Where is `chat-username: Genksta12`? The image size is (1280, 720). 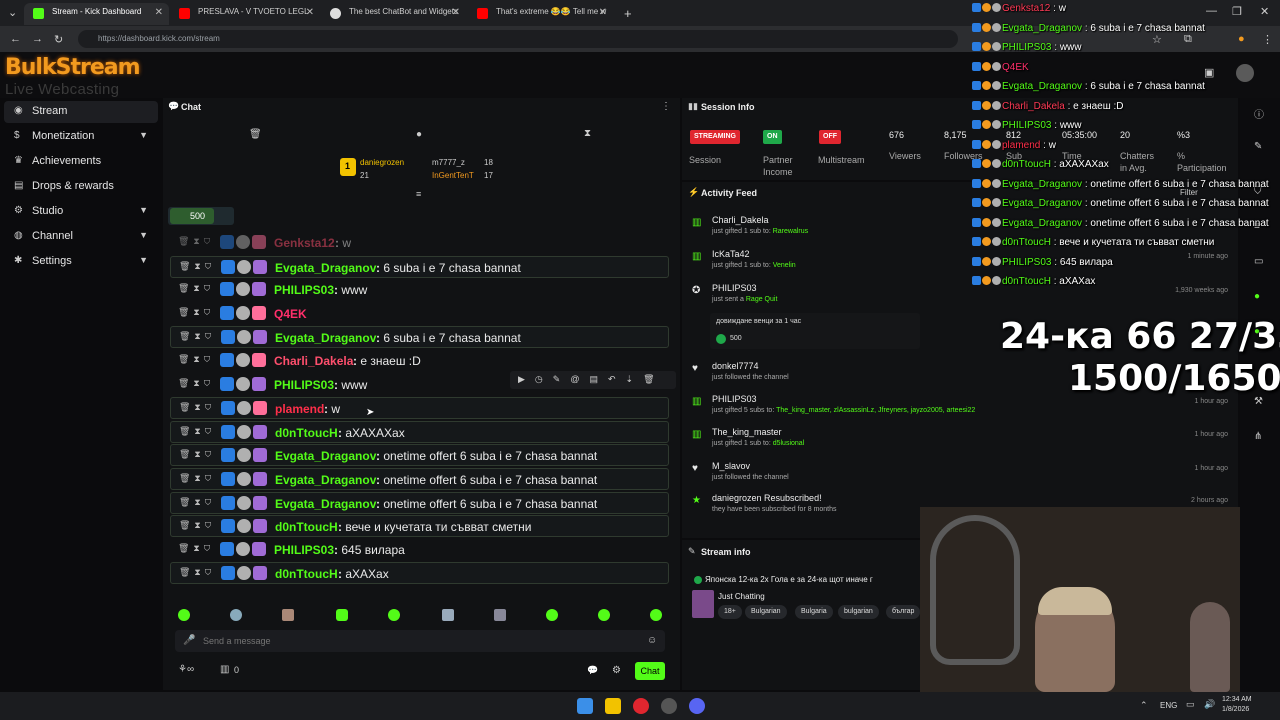 chat-username: Genksta12 is located at coordinates (304, 243).